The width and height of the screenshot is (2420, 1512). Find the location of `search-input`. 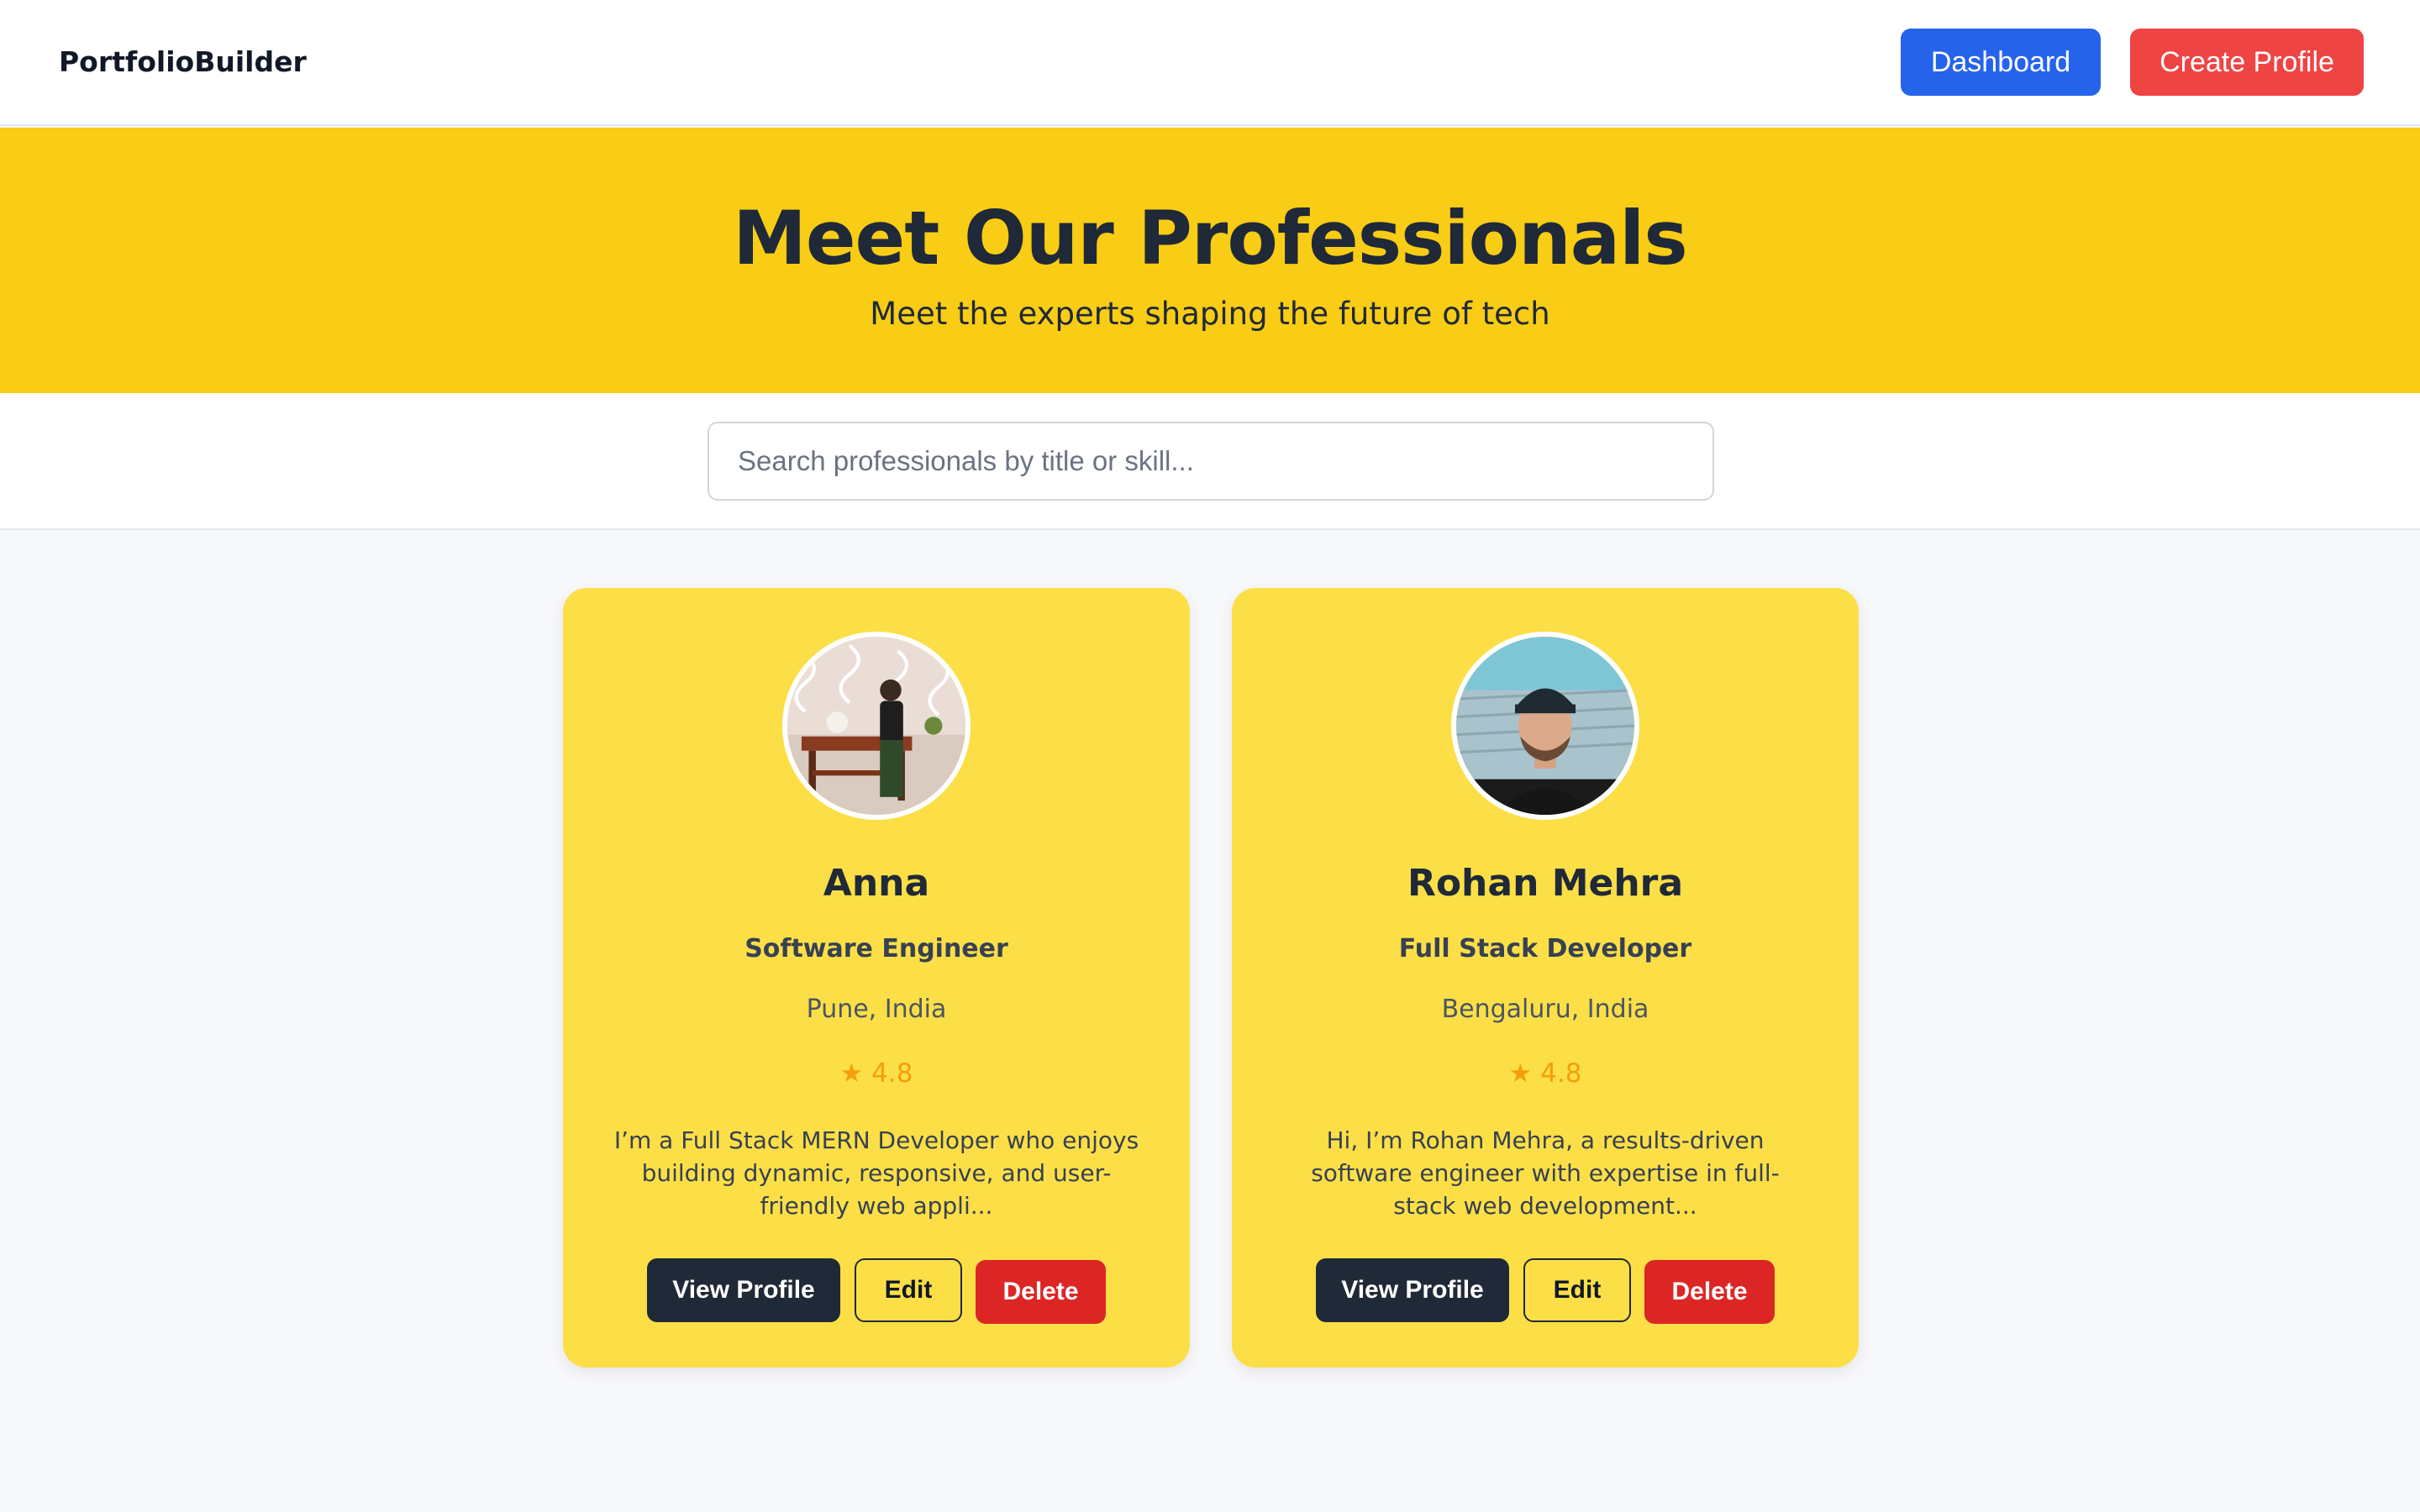

search-input is located at coordinates (1211, 461).